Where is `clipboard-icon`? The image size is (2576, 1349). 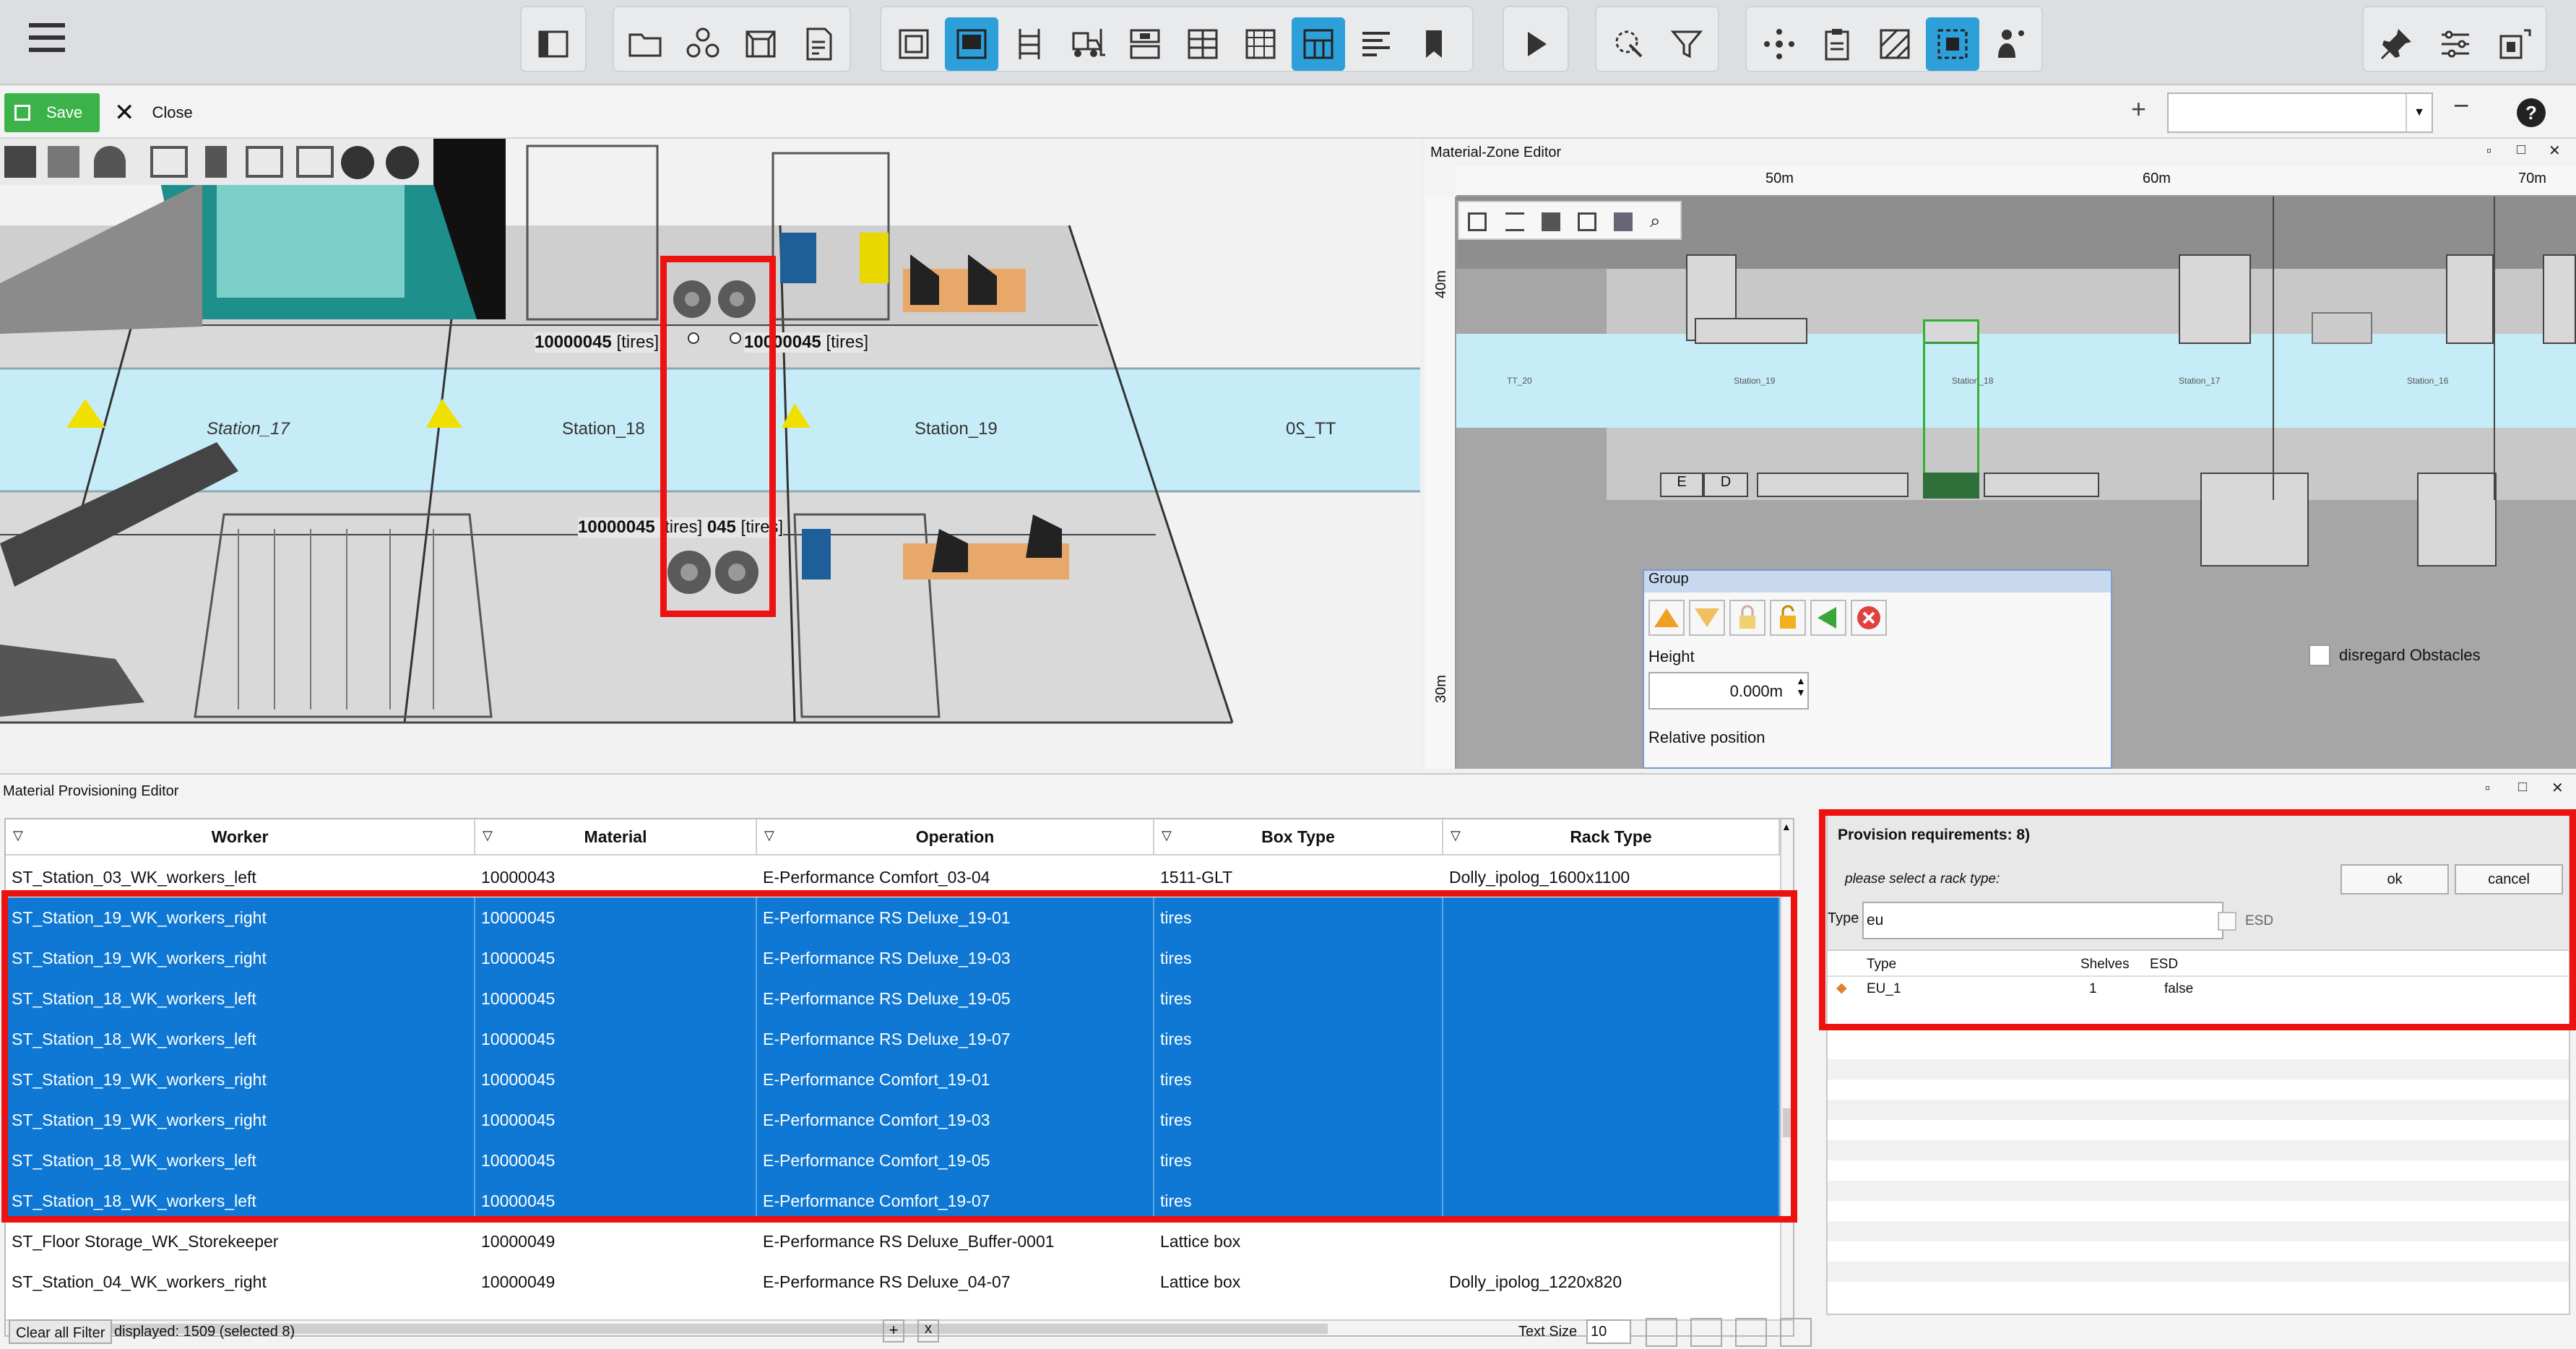 clipboard-icon is located at coordinates (1837, 44).